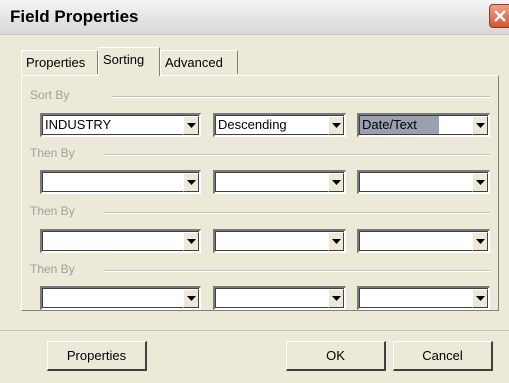  I want to click on tab-properties: Properties, so click(59, 62).